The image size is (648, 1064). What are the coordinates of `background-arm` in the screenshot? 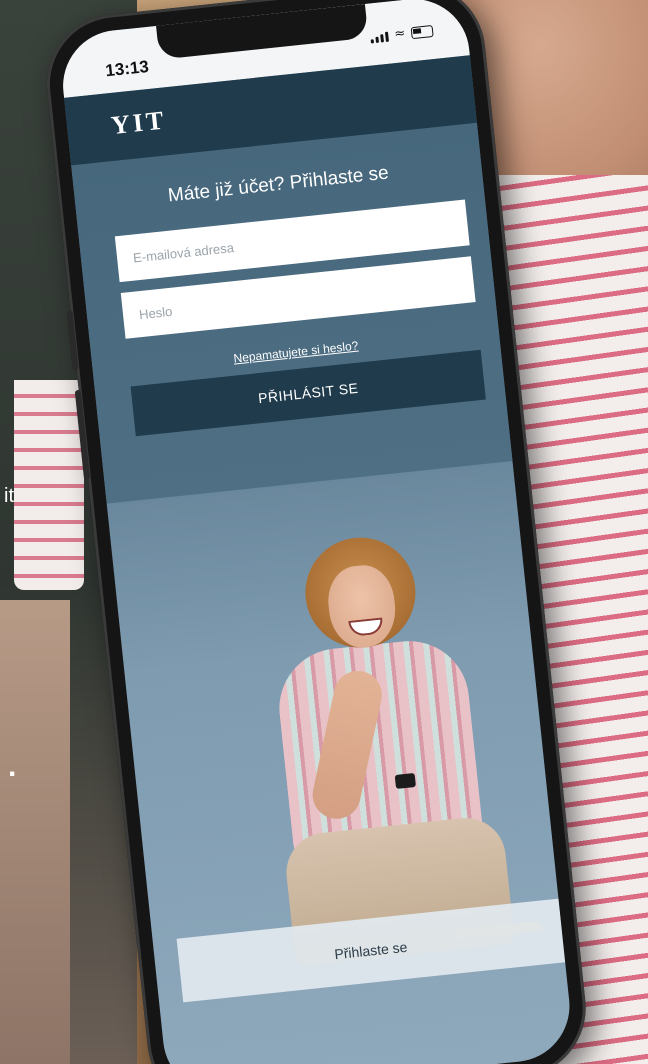 It's located at (35, 832).